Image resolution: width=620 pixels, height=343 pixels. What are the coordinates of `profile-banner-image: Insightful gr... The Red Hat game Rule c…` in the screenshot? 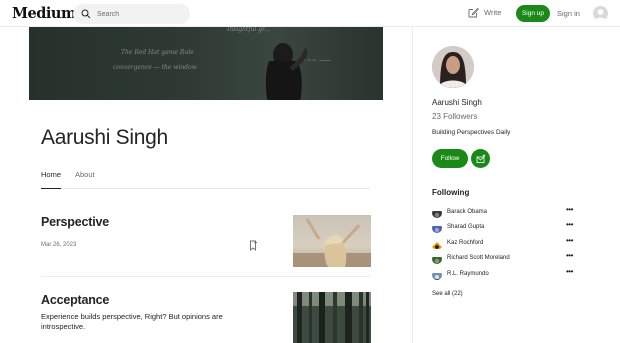 It's located at (206, 63).